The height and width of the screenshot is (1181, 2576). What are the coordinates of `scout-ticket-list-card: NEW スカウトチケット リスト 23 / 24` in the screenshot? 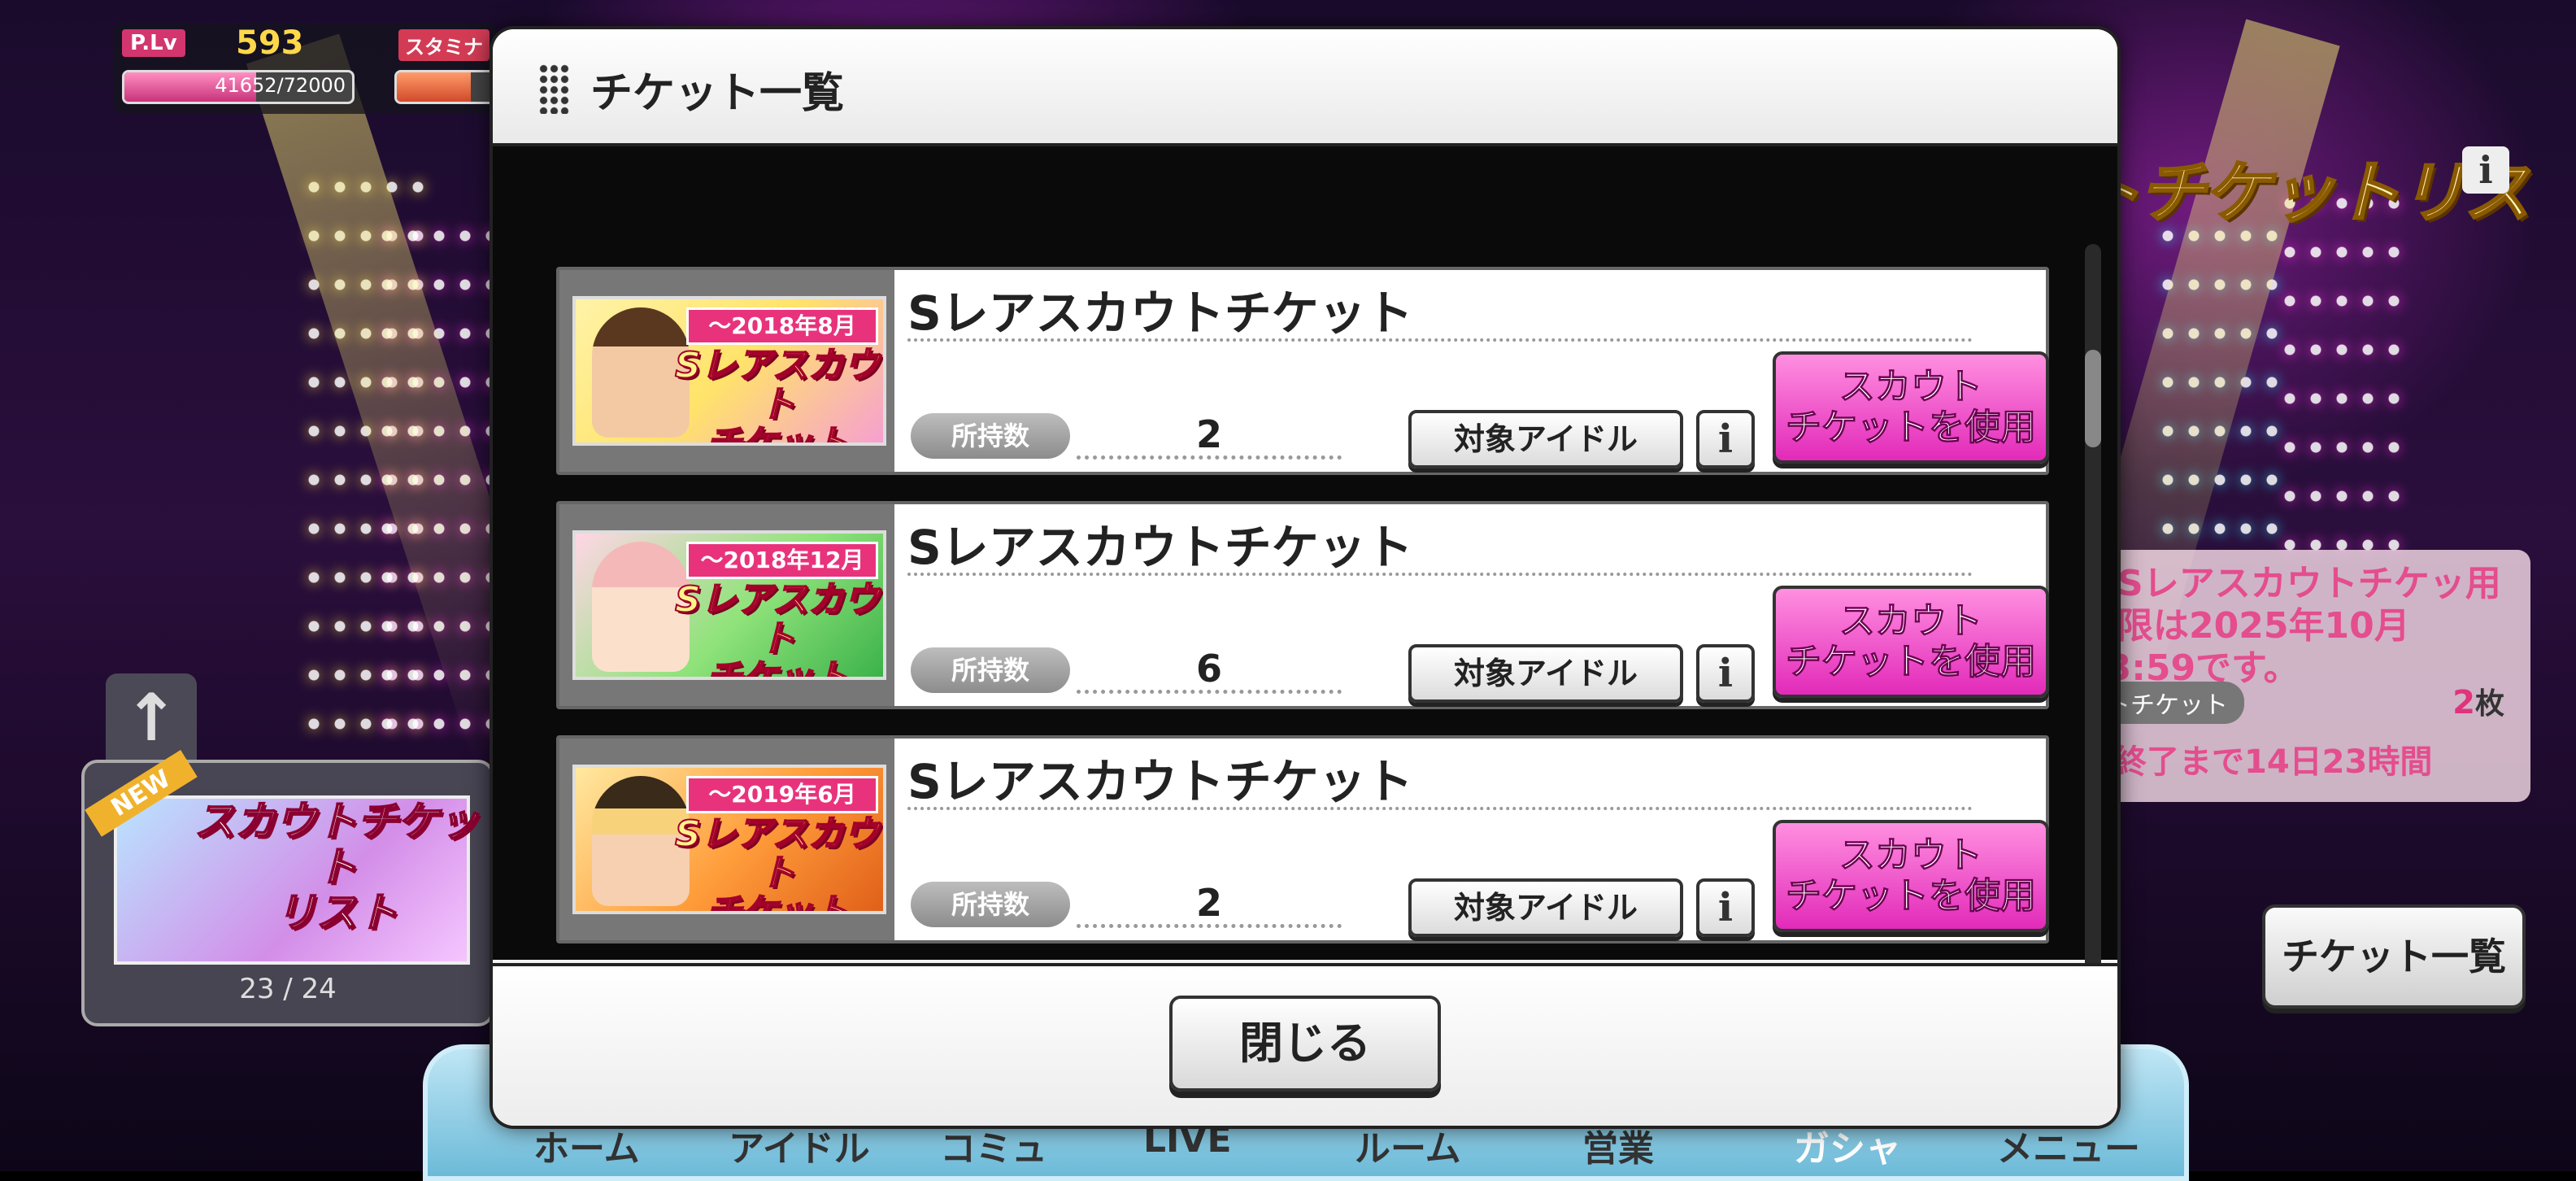 It's located at (288, 888).